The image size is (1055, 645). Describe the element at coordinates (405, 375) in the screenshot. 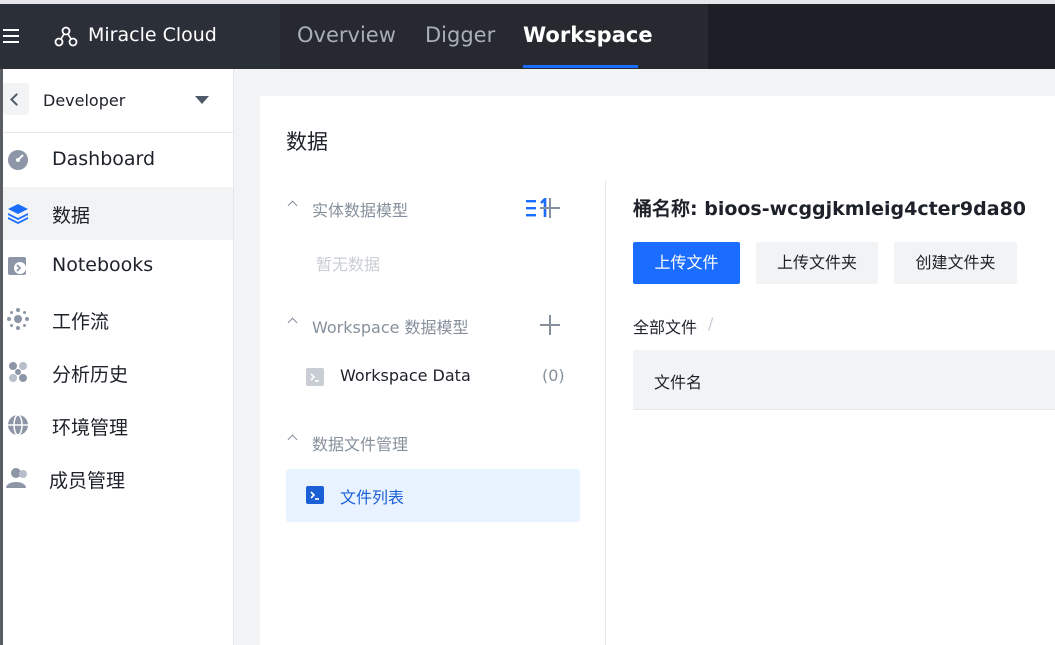

I see `workspace-data-label: Workspace Data` at that location.